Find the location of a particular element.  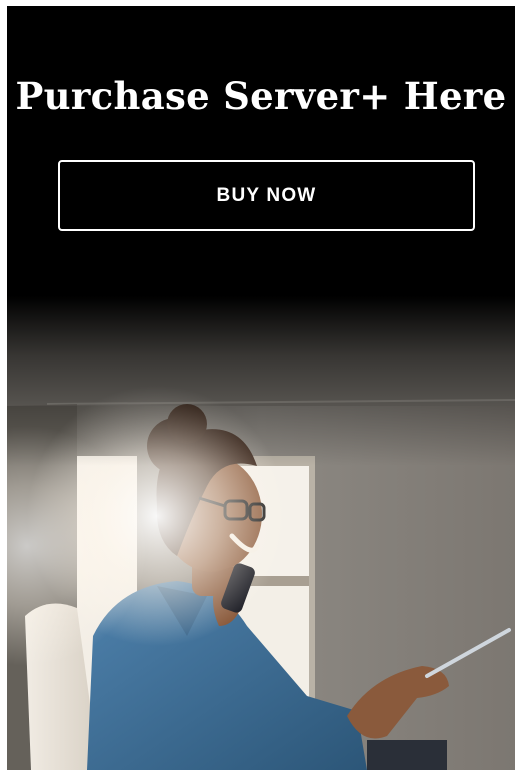

laptop is located at coordinates (407, 755).